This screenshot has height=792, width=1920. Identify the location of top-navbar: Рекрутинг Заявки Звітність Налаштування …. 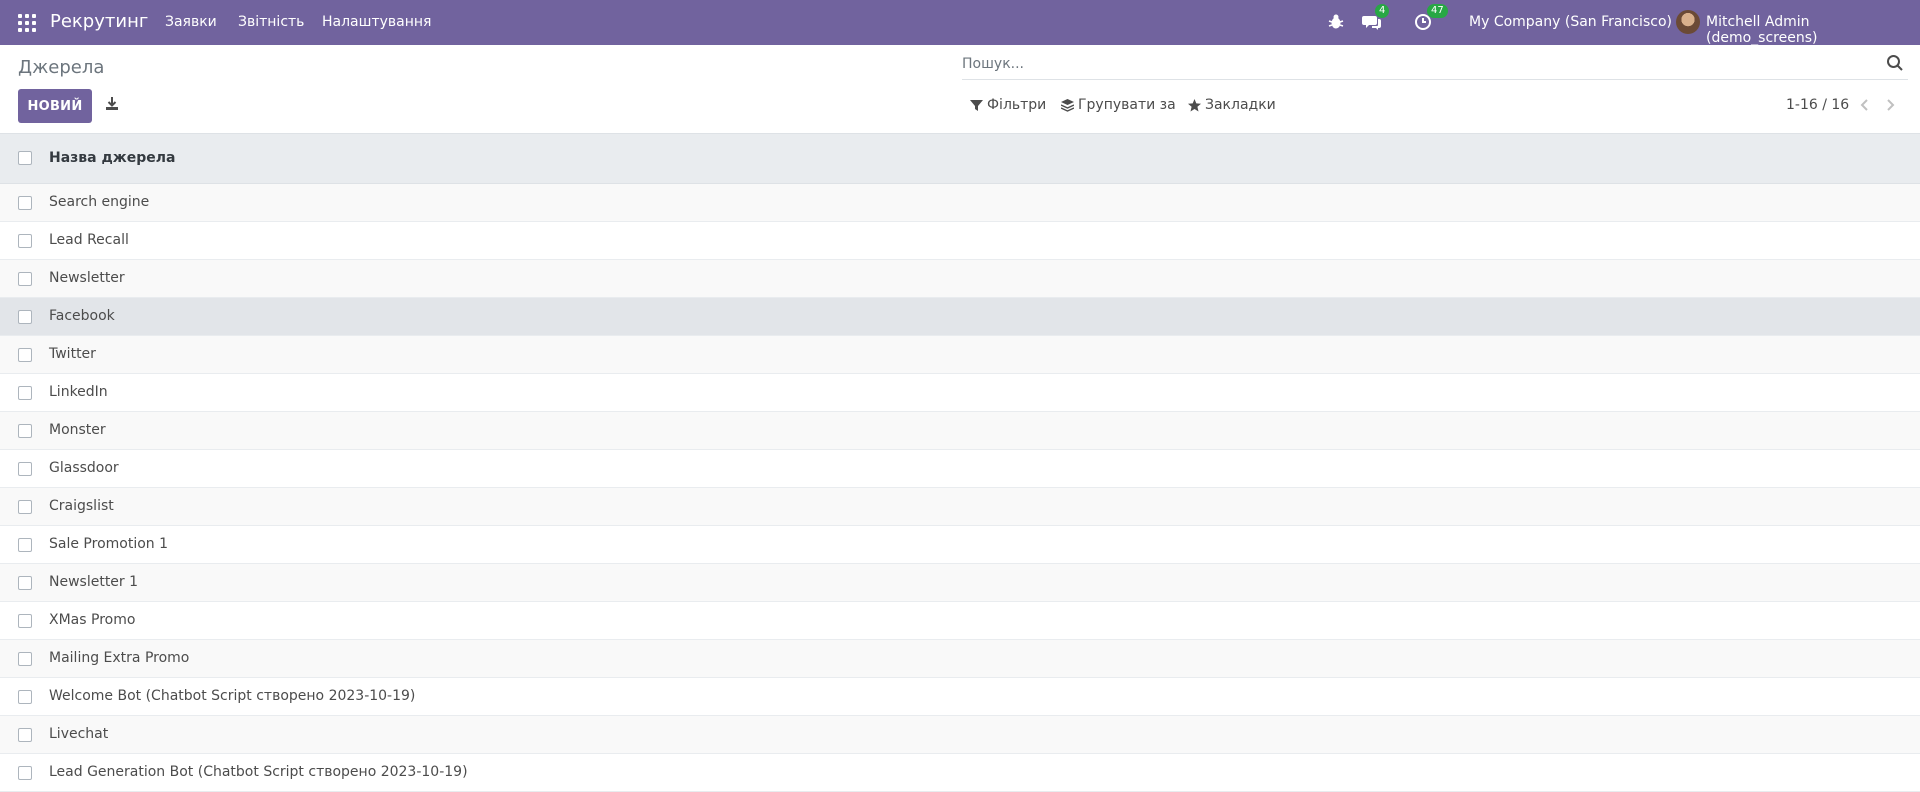
(960, 23).